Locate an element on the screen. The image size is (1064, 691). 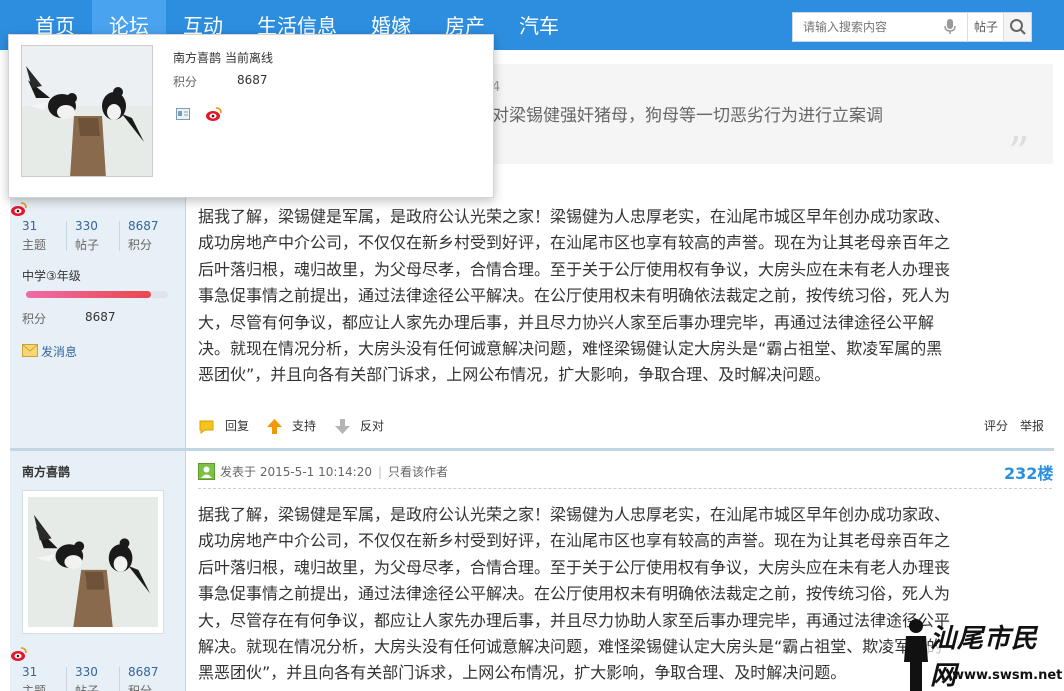
credit-value: 8687 is located at coordinates (100, 317).